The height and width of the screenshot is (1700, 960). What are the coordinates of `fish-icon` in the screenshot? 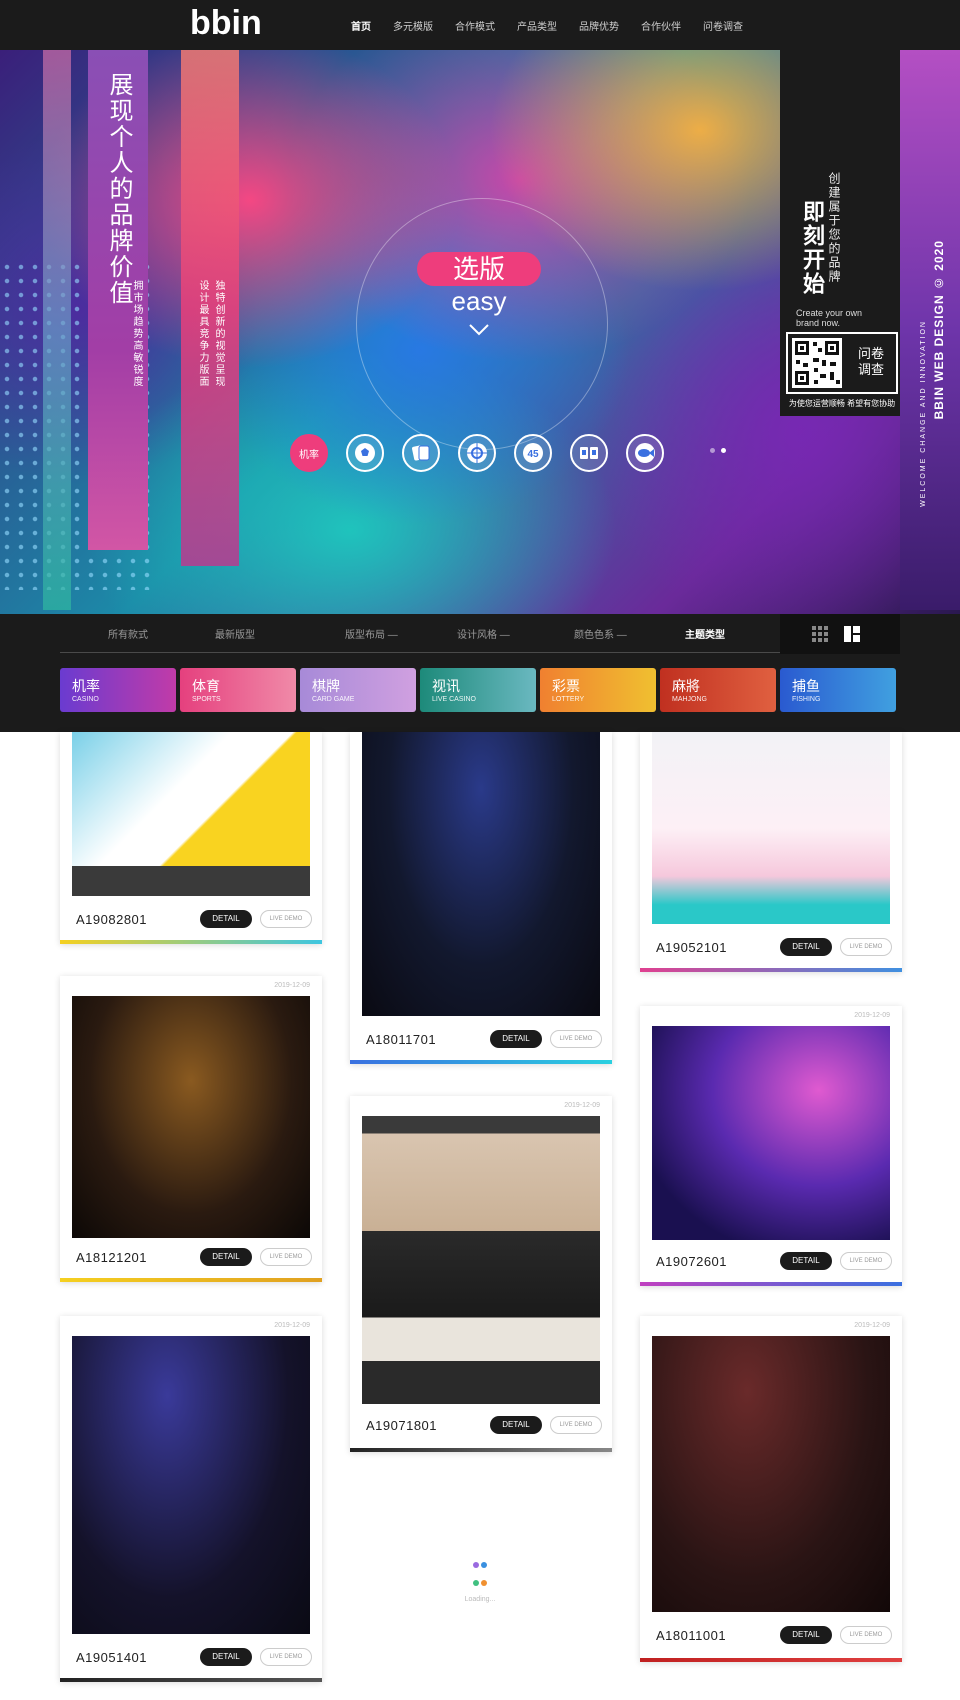 It's located at (645, 453).